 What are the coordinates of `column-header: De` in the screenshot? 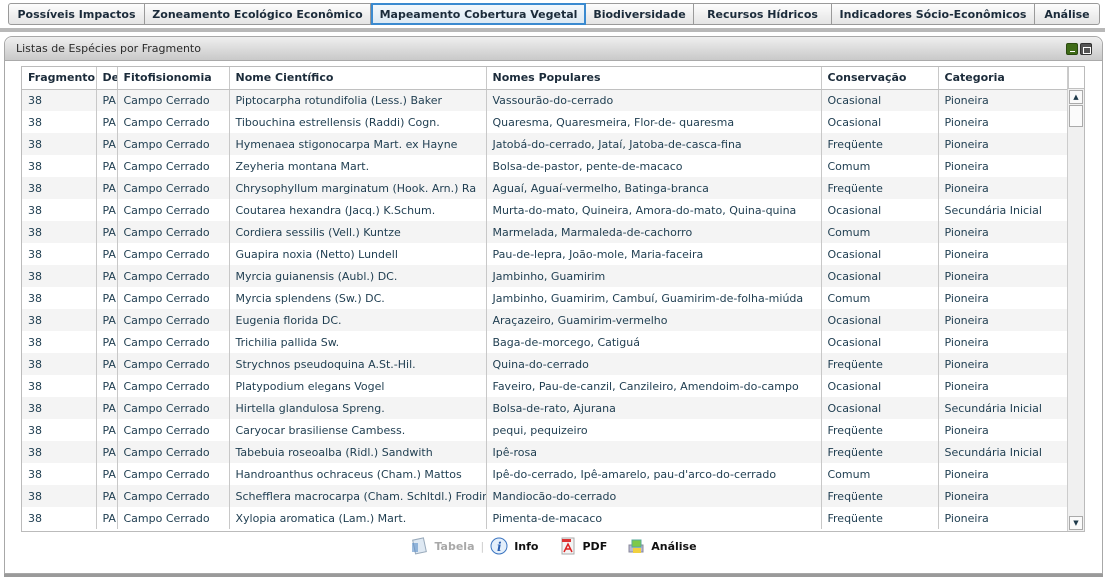 It's located at (107, 78).